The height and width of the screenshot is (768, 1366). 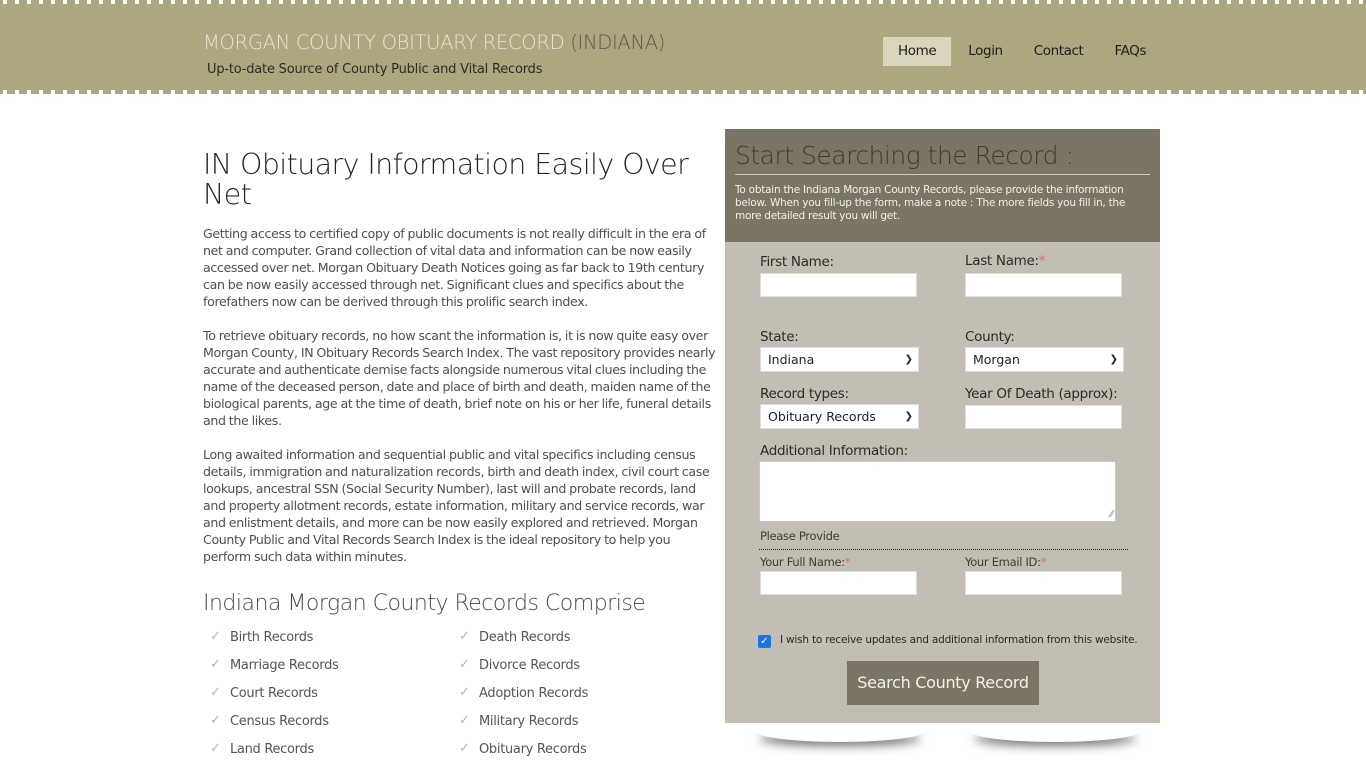 I want to click on email-label-text: Your Email ID:, so click(x=1003, y=562).